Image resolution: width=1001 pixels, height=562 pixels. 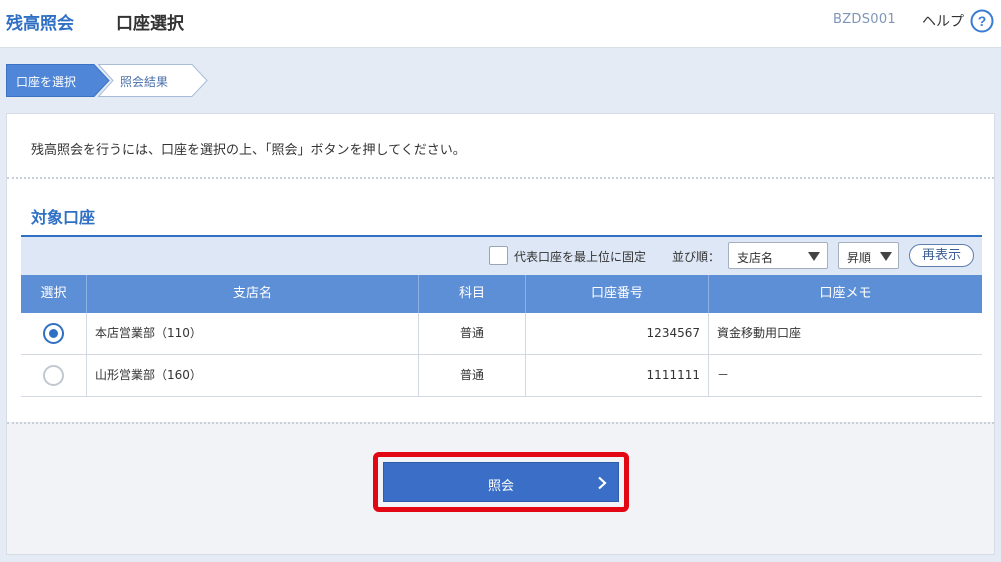 What do you see at coordinates (617, 333) in the screenshot?
I see `account-number-cell: 1234567` at bounding box center [617, 333].